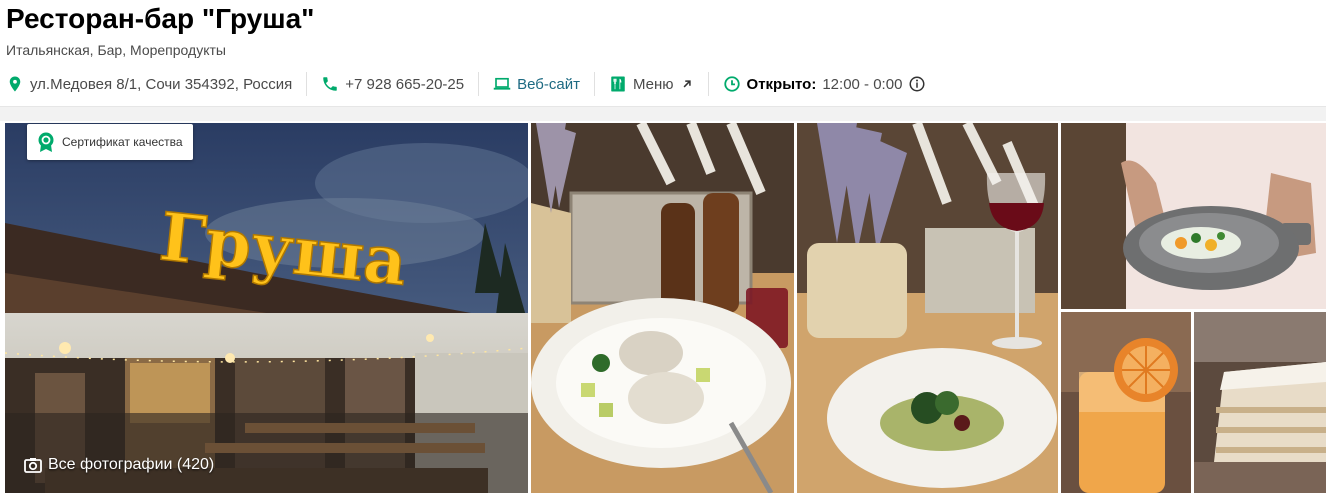 The image size is (1326, 496). I want to click on award-badge-icon, so click(46, 142).